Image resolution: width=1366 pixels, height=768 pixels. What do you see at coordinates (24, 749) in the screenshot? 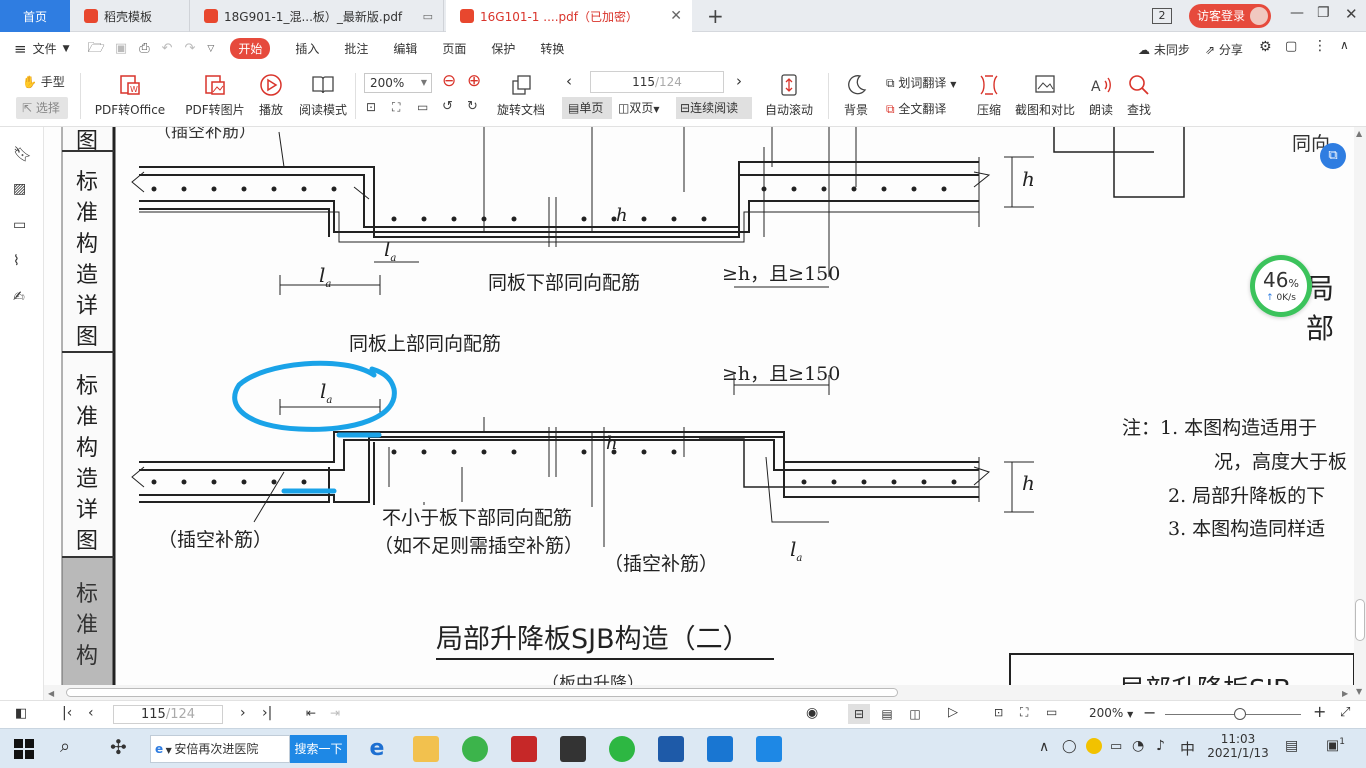
I see `windows-start-icon` at bounding box center [24, 749].